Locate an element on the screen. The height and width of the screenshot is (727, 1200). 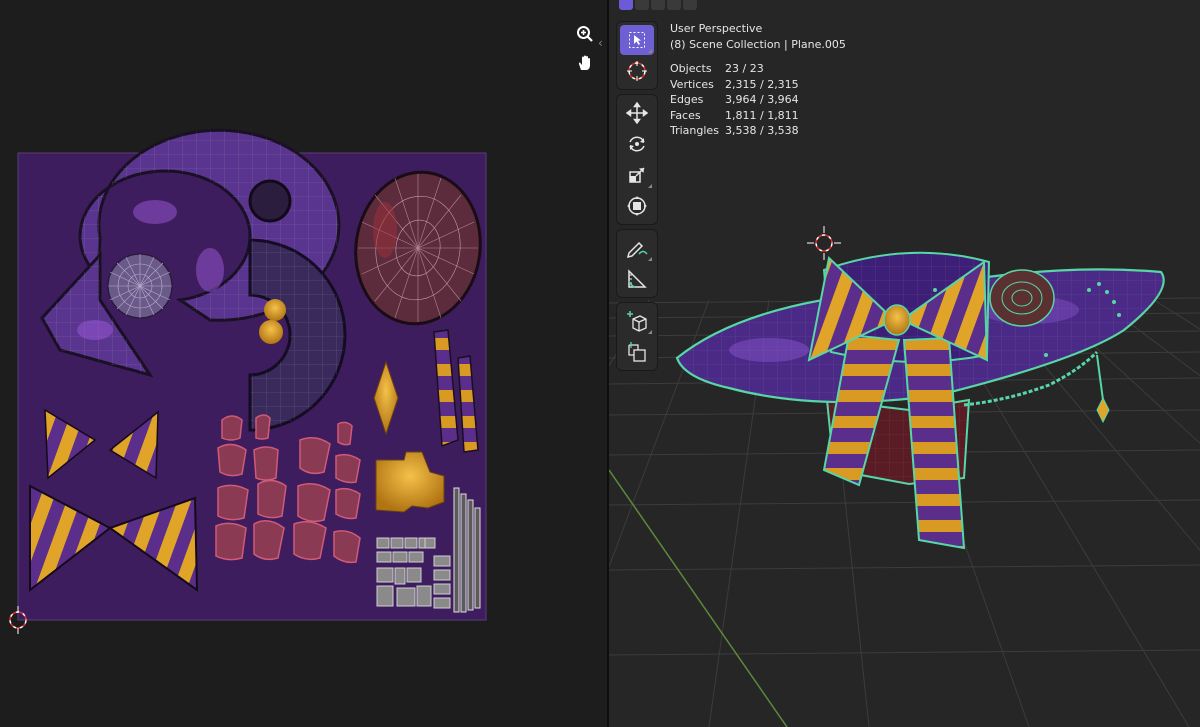
stat-row: Objects 23 / 23 is located at coordinates (758, 69).